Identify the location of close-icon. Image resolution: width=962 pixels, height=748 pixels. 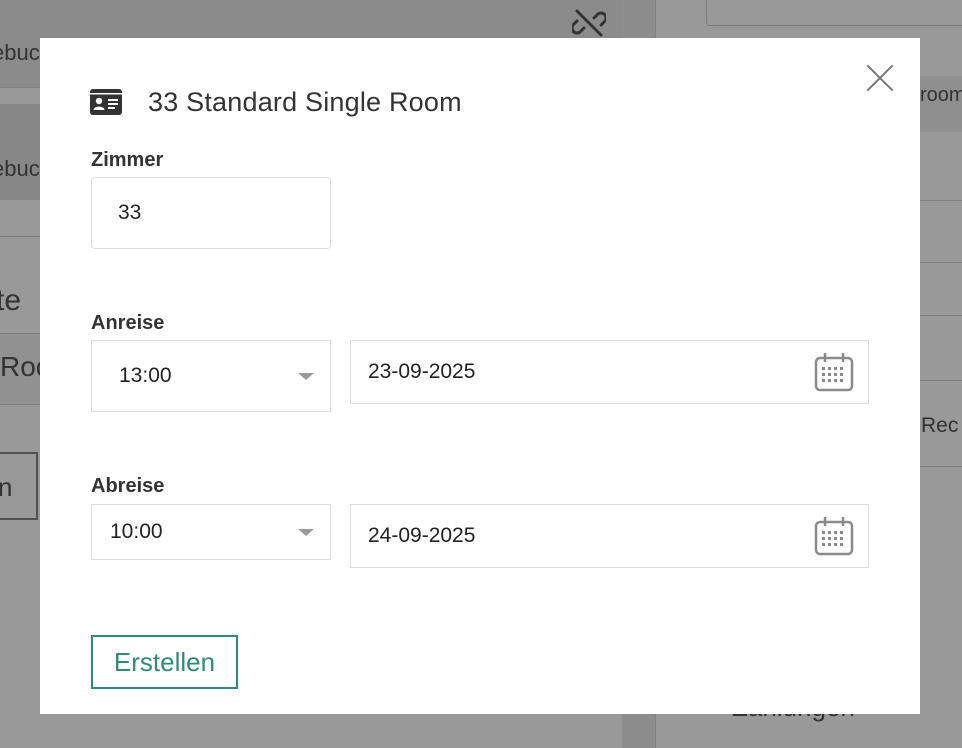
(880, 78).